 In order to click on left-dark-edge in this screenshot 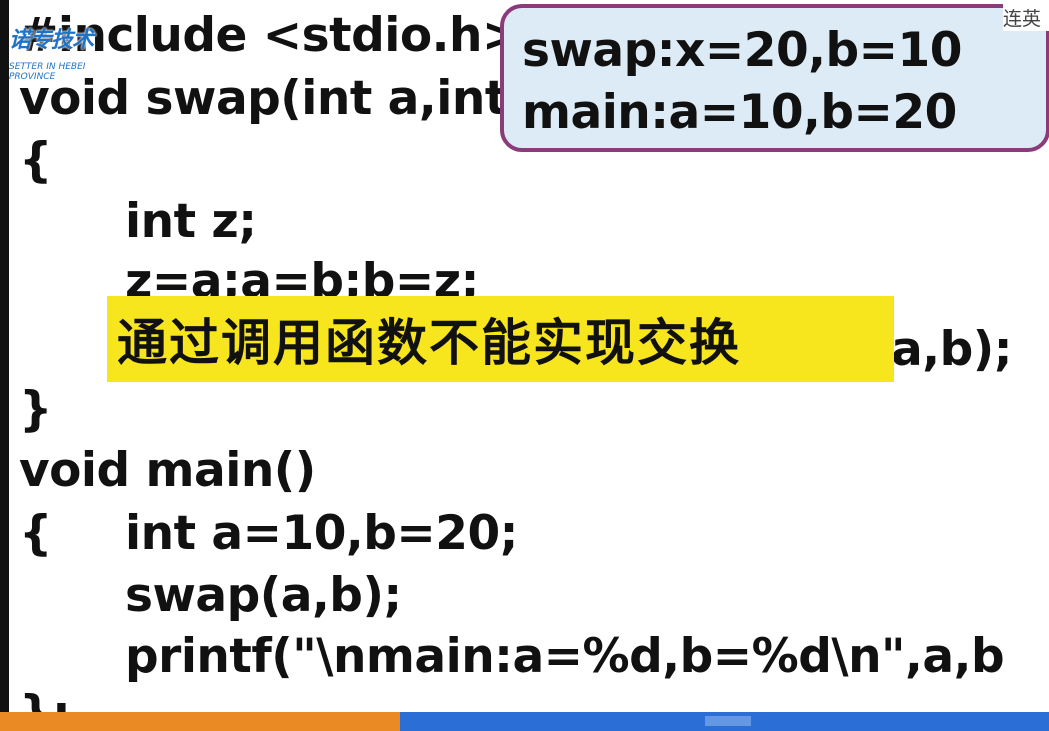, I will do `click(4, 365)`.